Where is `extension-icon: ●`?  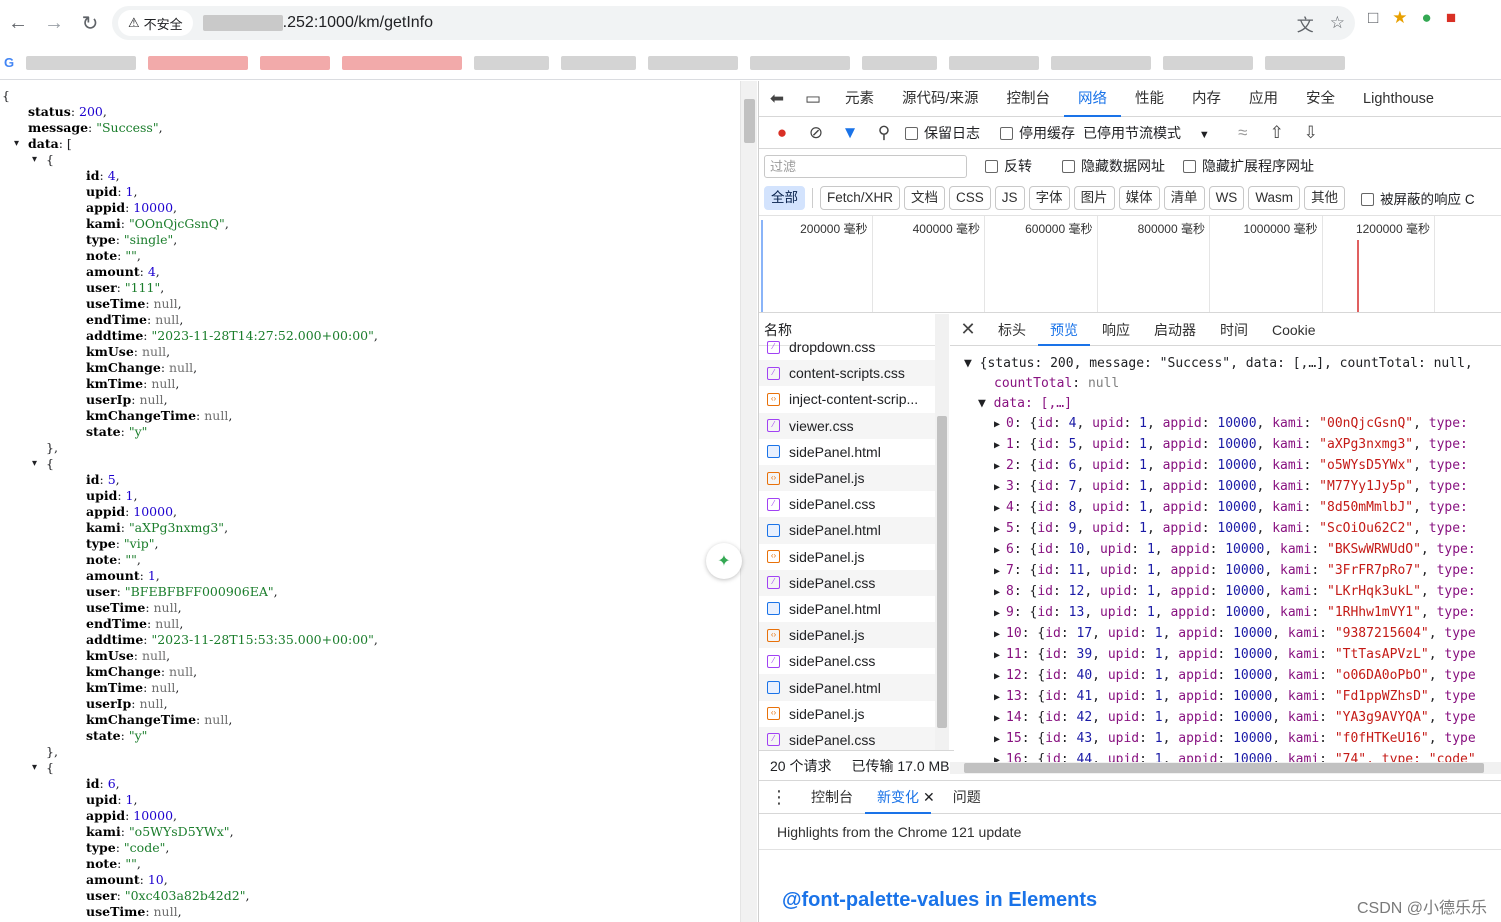 extension-icon: ● is located at coordinates (1427, 18).